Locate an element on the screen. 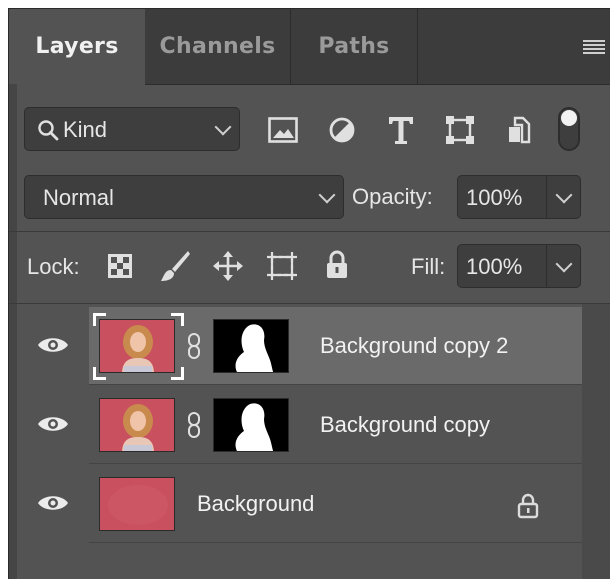 This screenshot has height=579, width=610. search-icon is located at coordinates (48, 130).